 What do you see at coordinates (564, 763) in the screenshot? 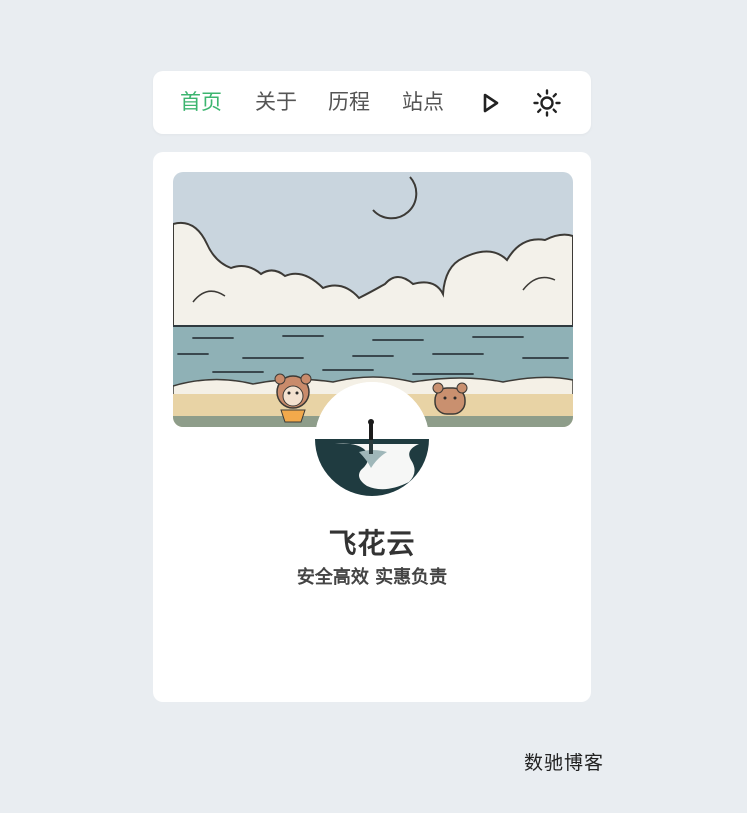
I see `watermark-text: 数驰博客` at bounding box center [564, 763].